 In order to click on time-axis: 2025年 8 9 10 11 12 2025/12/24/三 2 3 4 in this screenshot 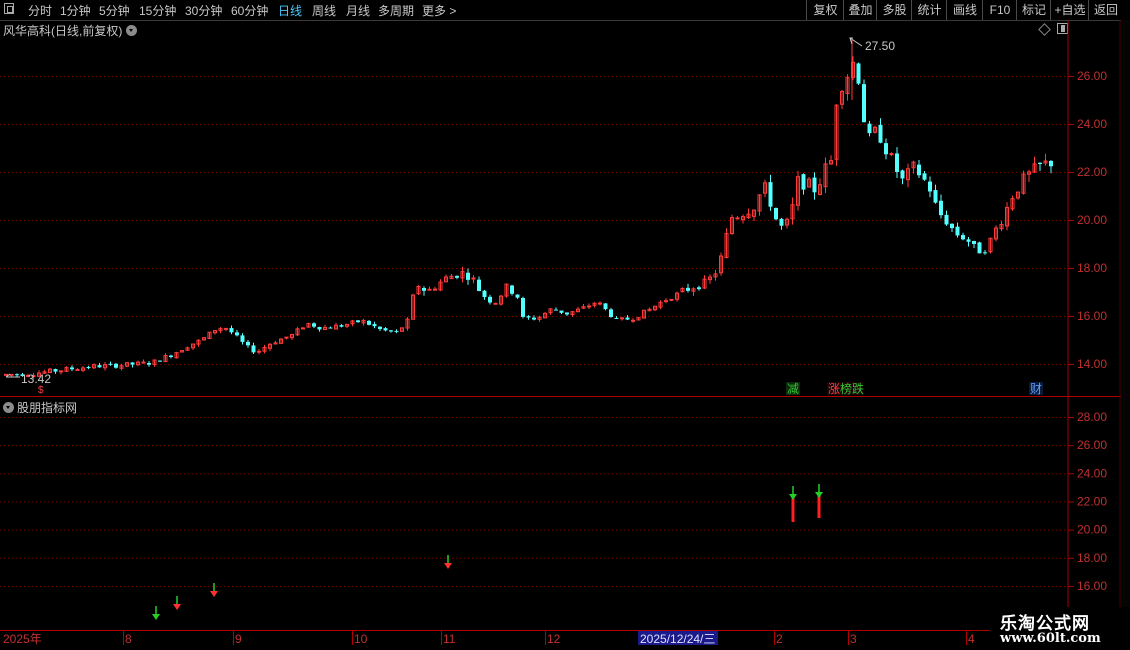, I will do `click(534, 638)`.